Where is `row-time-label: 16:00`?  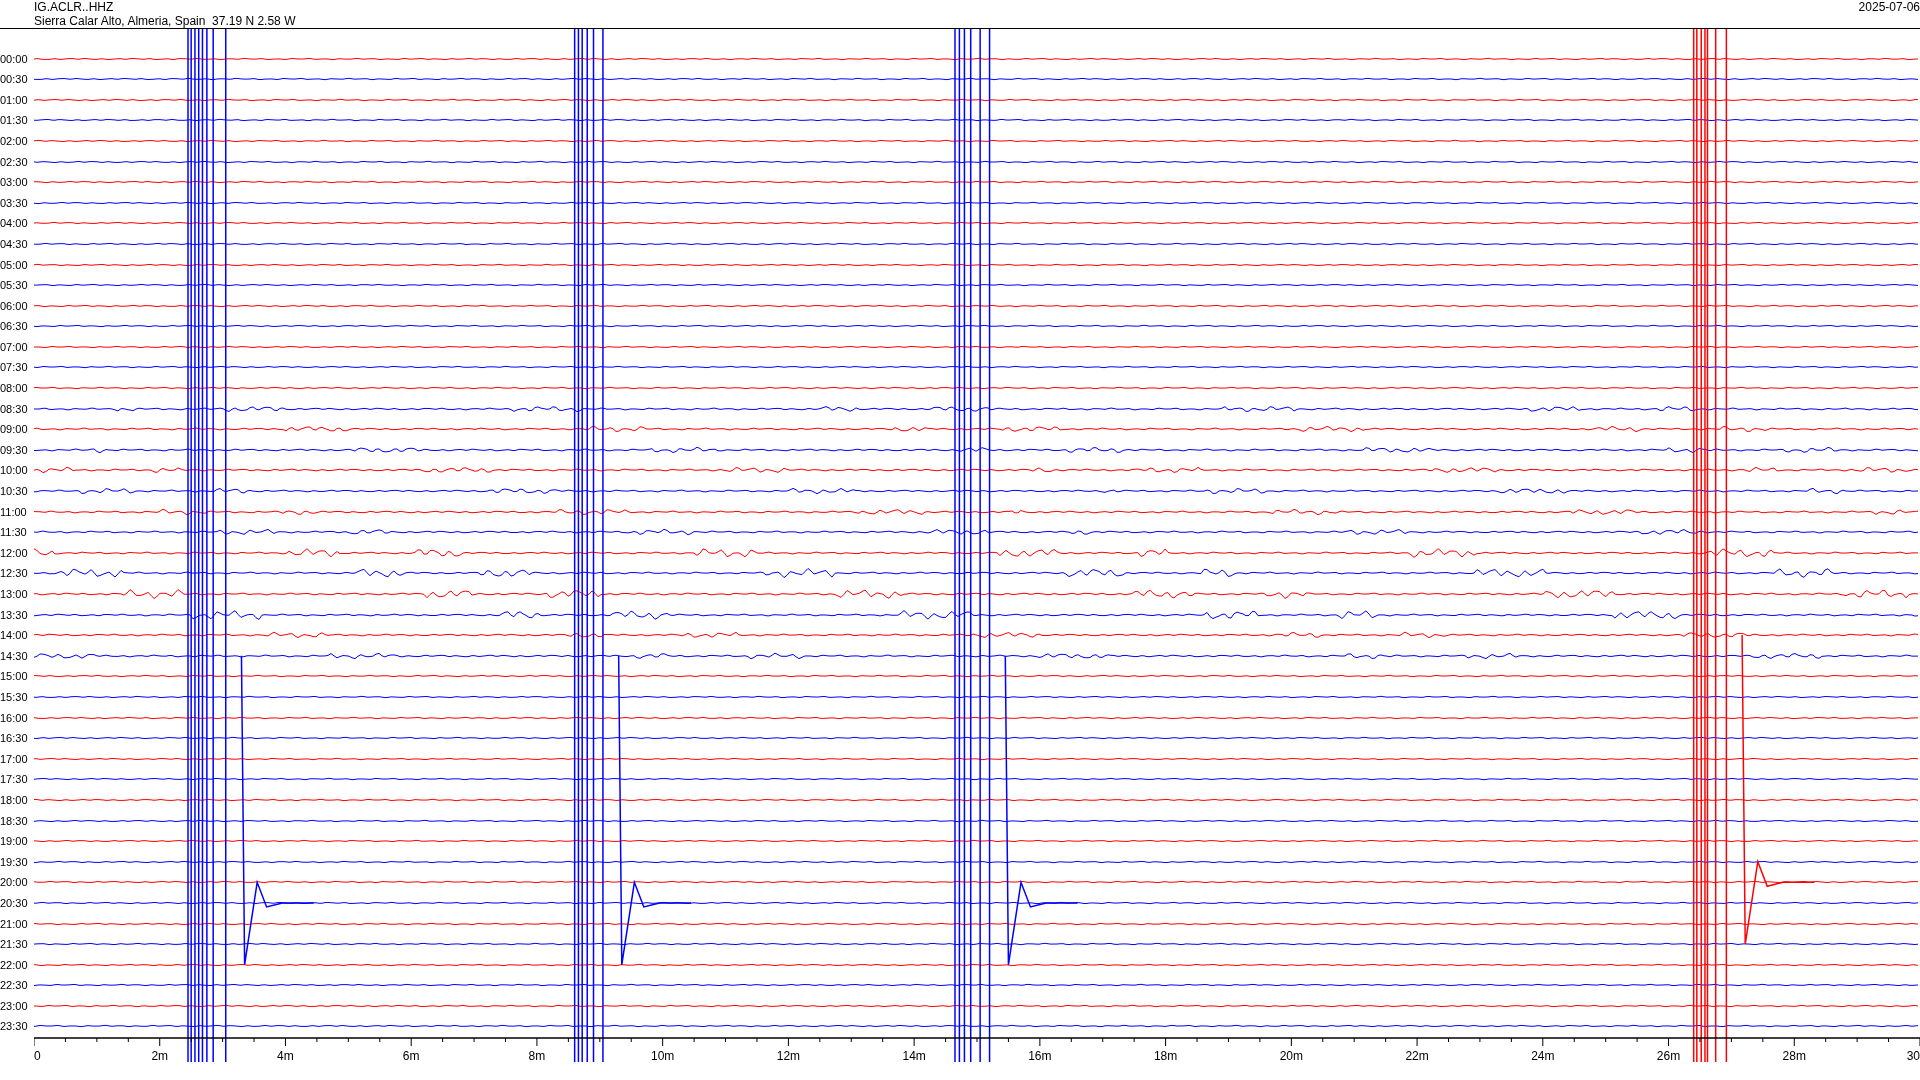 row-time-label: 16:00 is located at coordinates (14, 717).